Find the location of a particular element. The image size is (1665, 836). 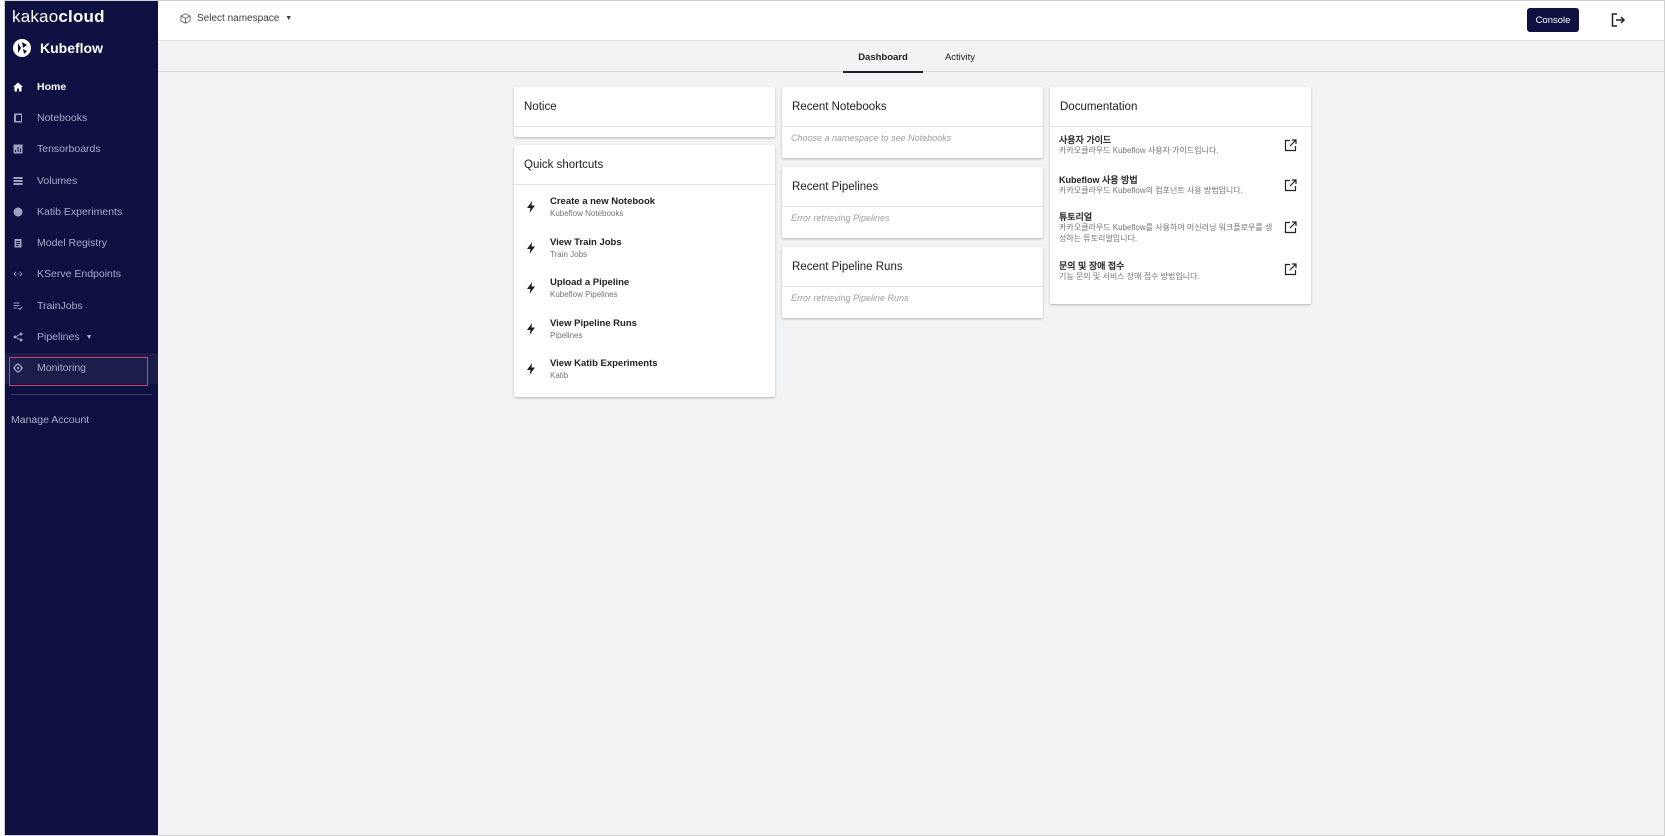

shortcut-create-notebook: Create a new Notebook Kubeflow Notebooks is located at coordinates (644, 209).